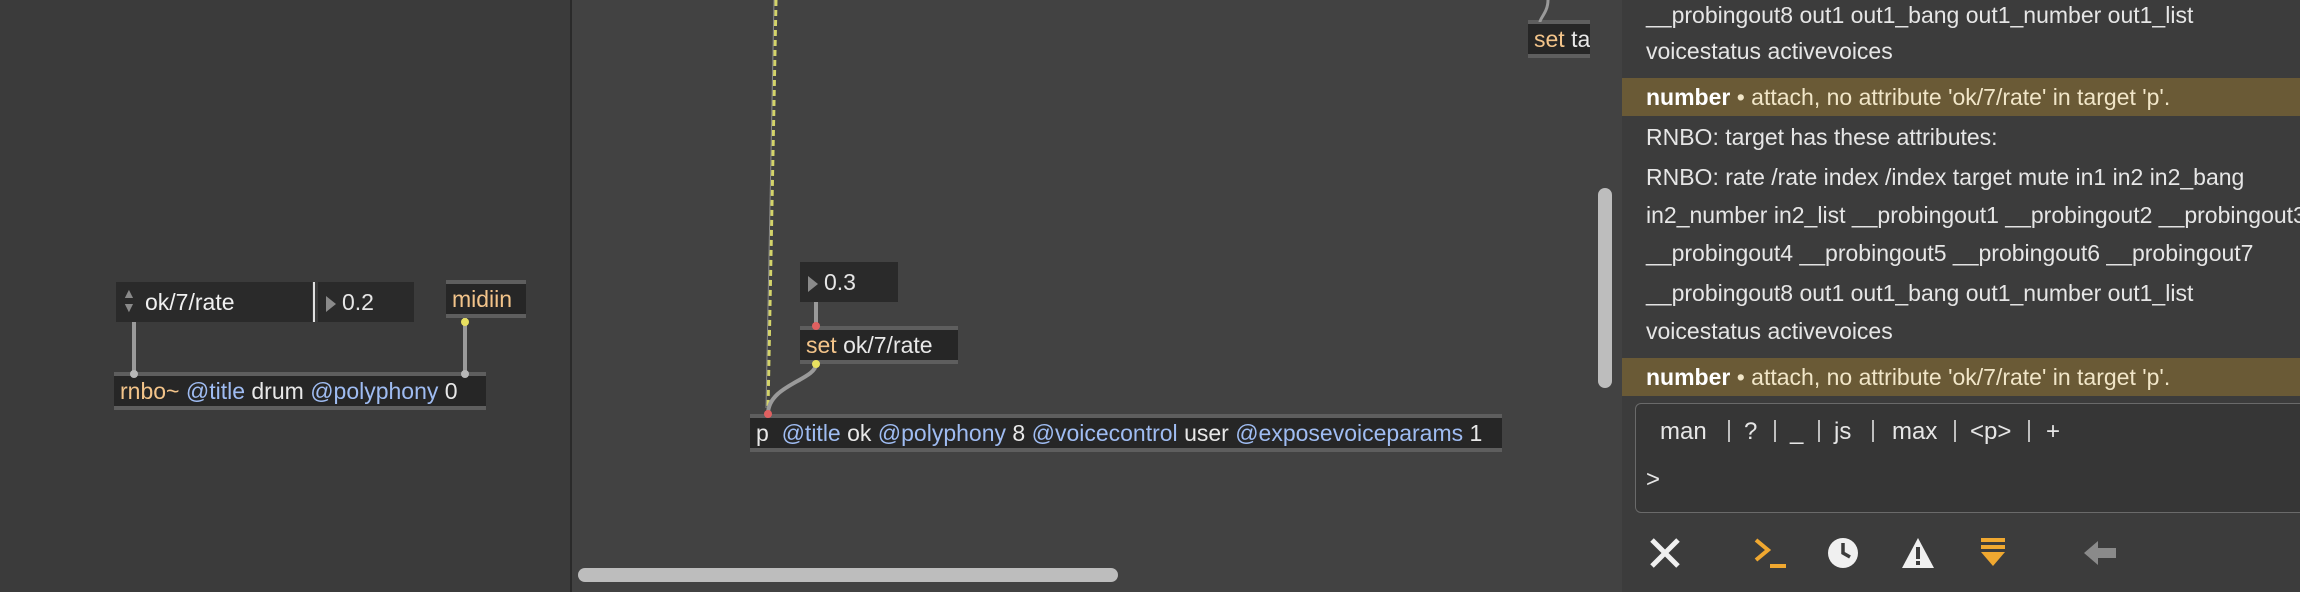  Describe the element at coordinates (1990, 432) in the screenshot. I see `shortcut-p: <p>` at that location.